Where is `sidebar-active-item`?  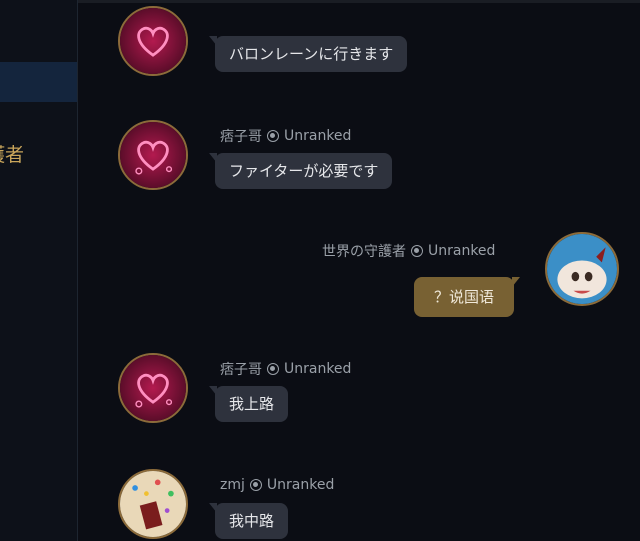 sidebar-active-item is located at coordinates (38, 82).